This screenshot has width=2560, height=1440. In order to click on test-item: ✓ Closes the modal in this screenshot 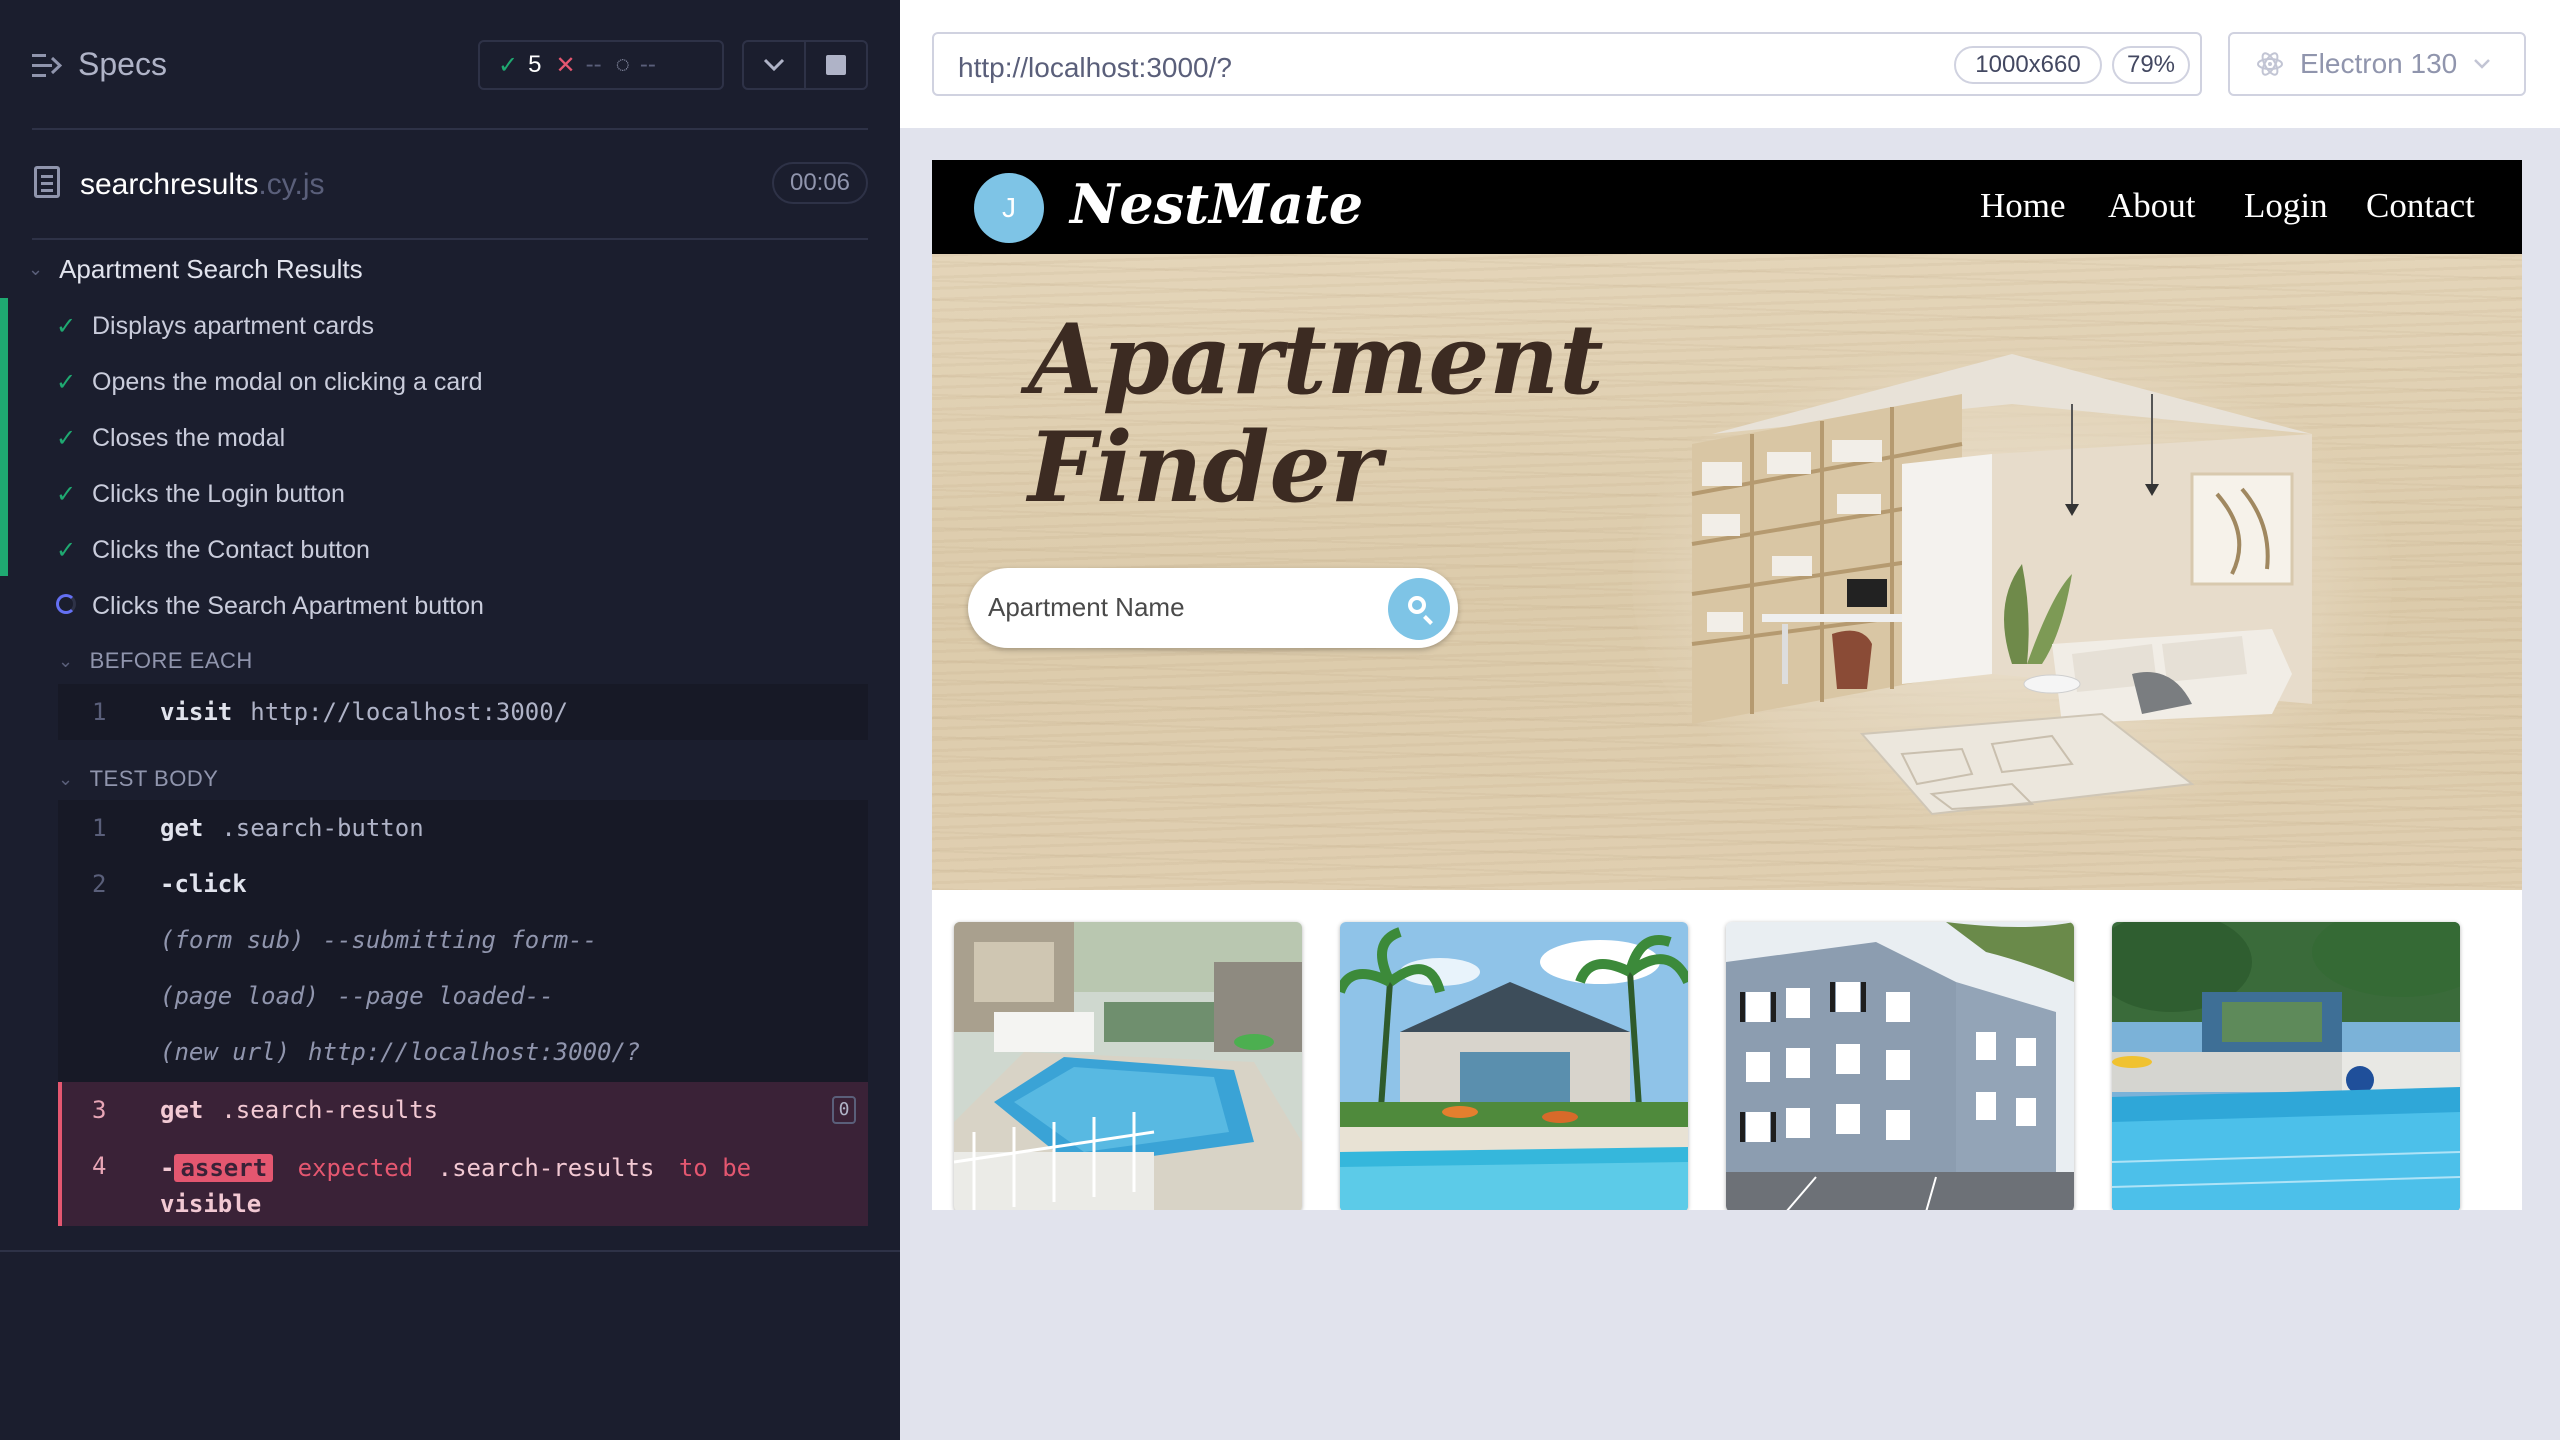, I will do `click(170, 438)`.